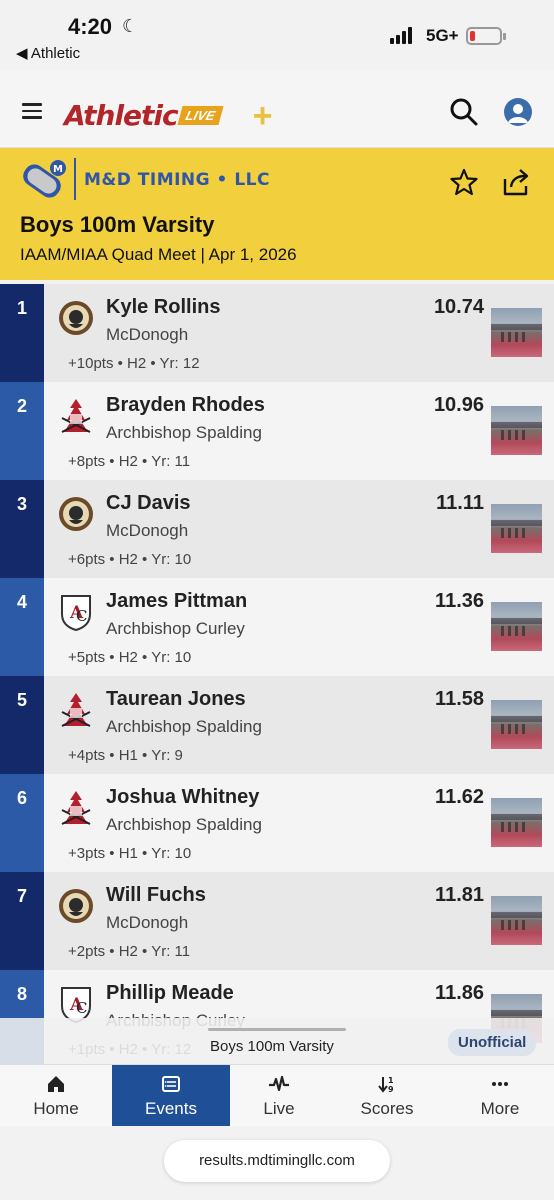 This screenshot has height=1200, width=554. What do you see at coordinates (129, 951) in the screenshot?
I see `result-meta: +2pts • H2 • Yr: 11` at bounding box center [129, 951].